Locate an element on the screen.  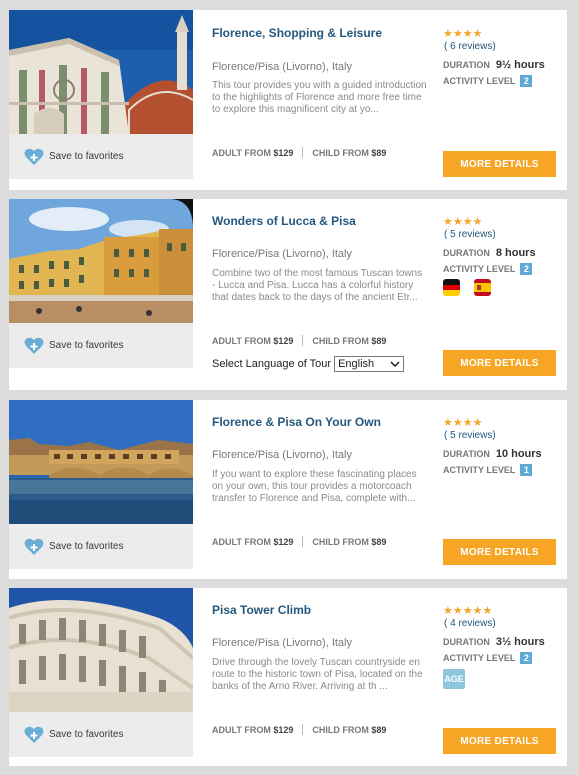
duration-value: 9½ hours is located at coordinates (520, 65).